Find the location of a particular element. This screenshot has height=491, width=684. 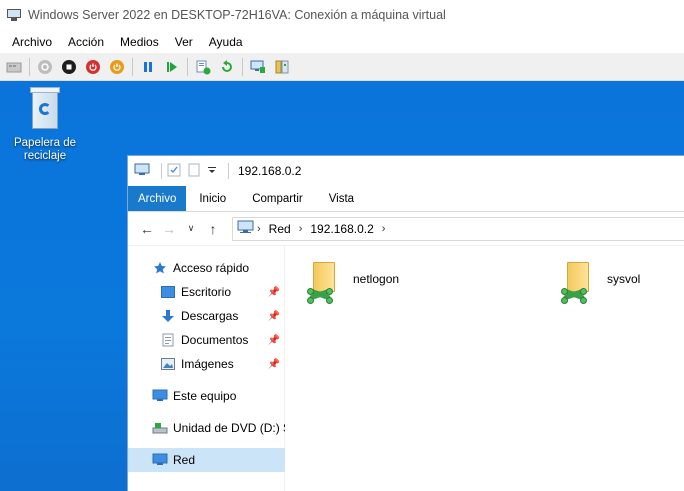

nav-escritorio: Escritorio 📌 is located at coordinates (206, 292).